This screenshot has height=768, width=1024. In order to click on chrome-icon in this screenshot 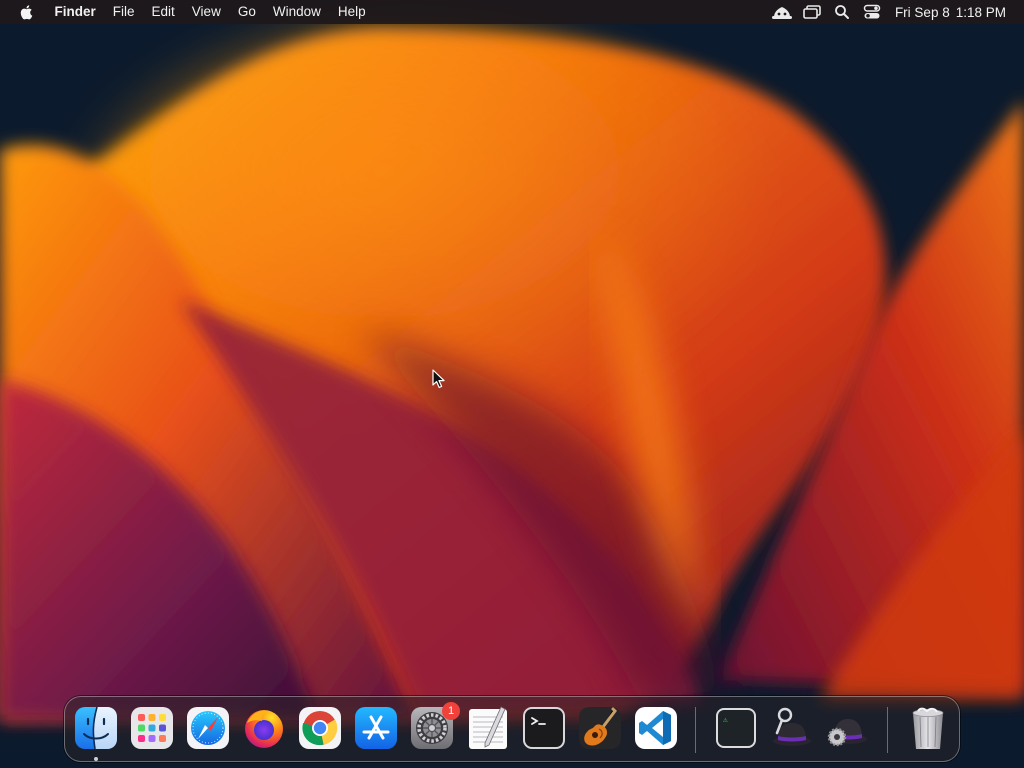, I will do `click(320, 728)`.